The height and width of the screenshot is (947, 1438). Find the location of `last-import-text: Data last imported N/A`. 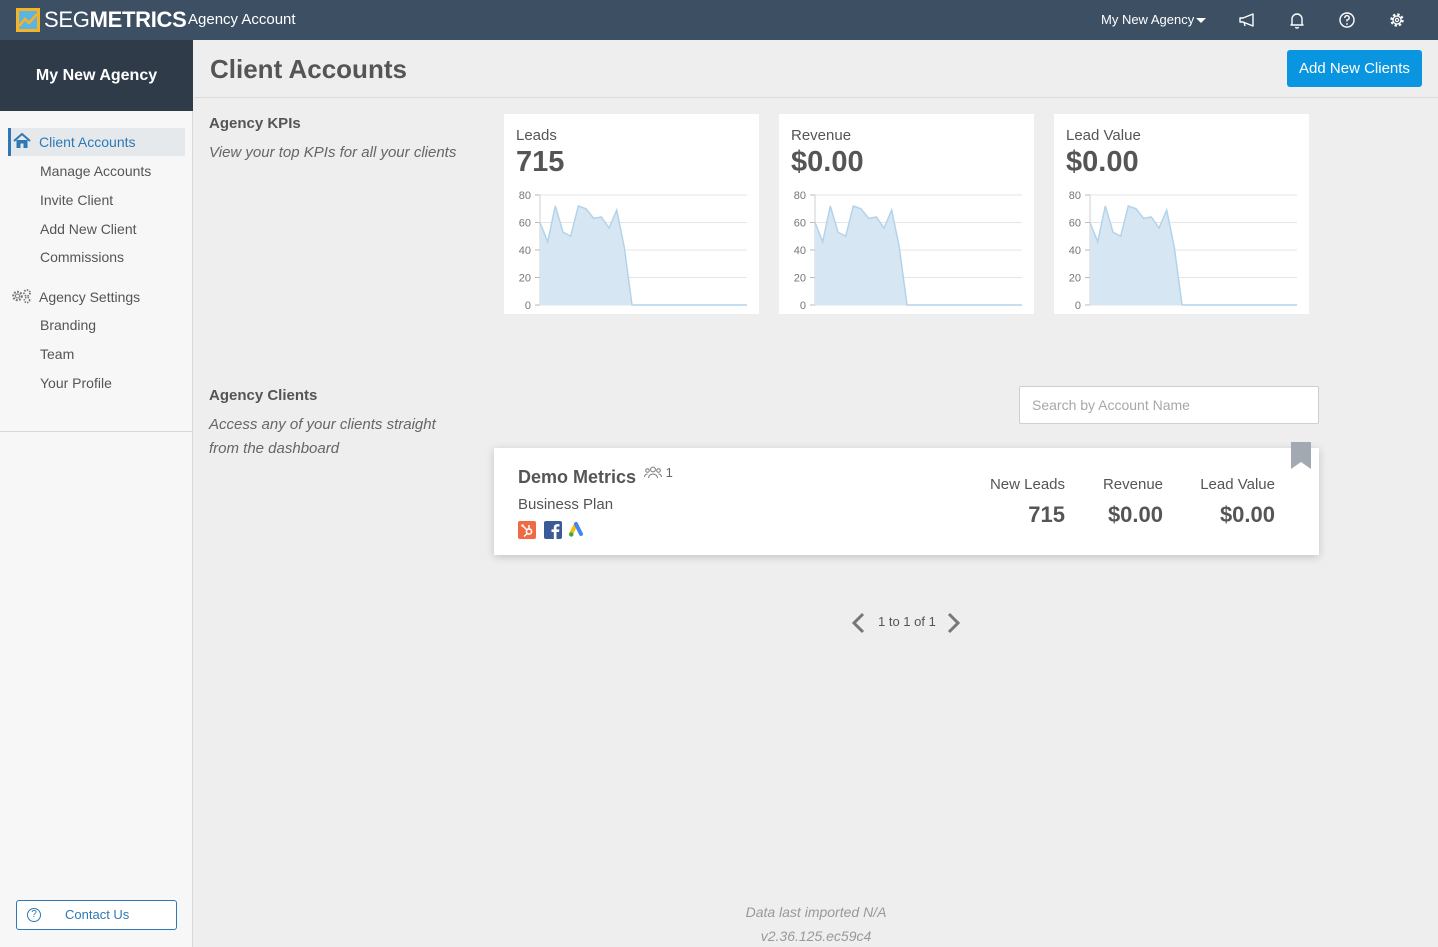

last-import-text: Data last imported N/A is located at coordinates (816, 912).